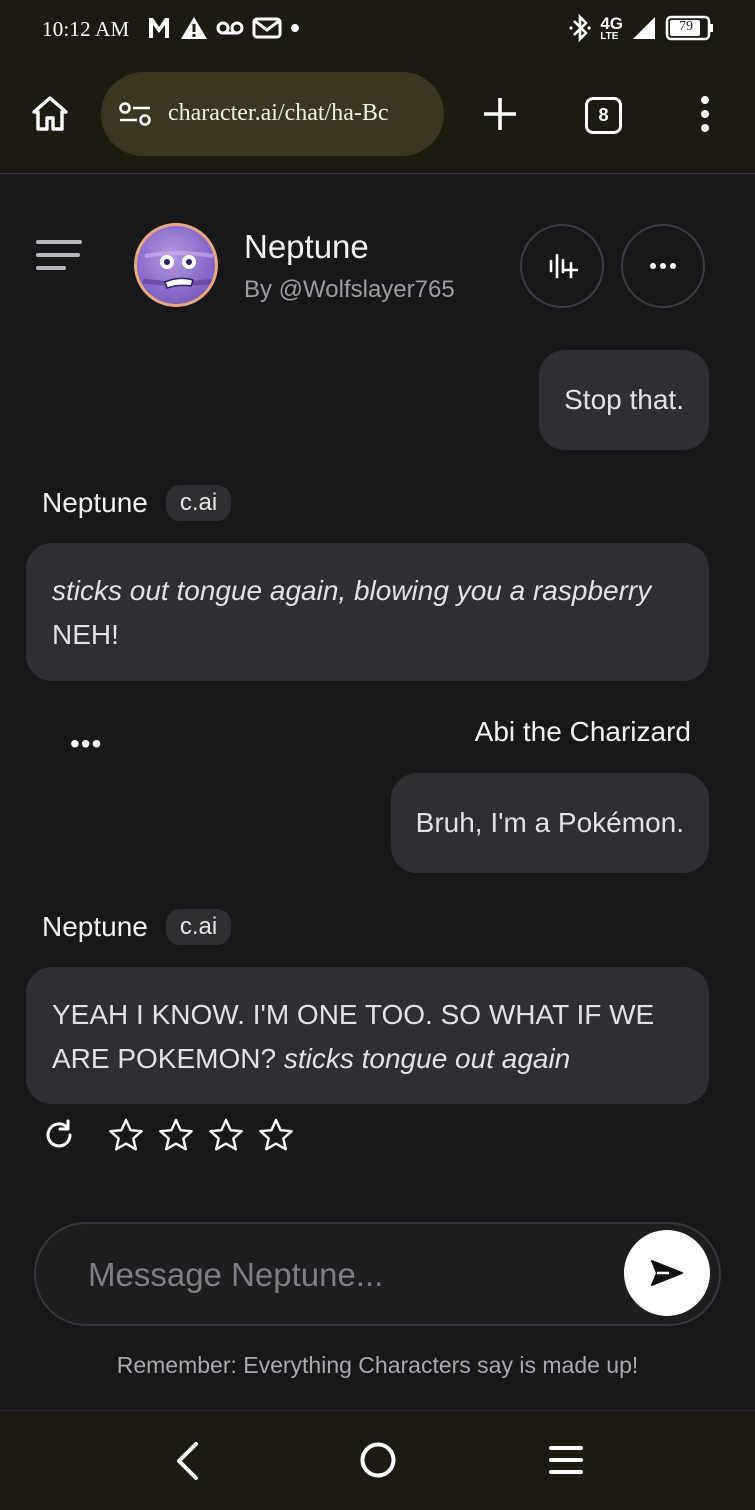 The width and height of the screenshot is (755, 1510). I want to click on notification-icons, so click(223, 28).